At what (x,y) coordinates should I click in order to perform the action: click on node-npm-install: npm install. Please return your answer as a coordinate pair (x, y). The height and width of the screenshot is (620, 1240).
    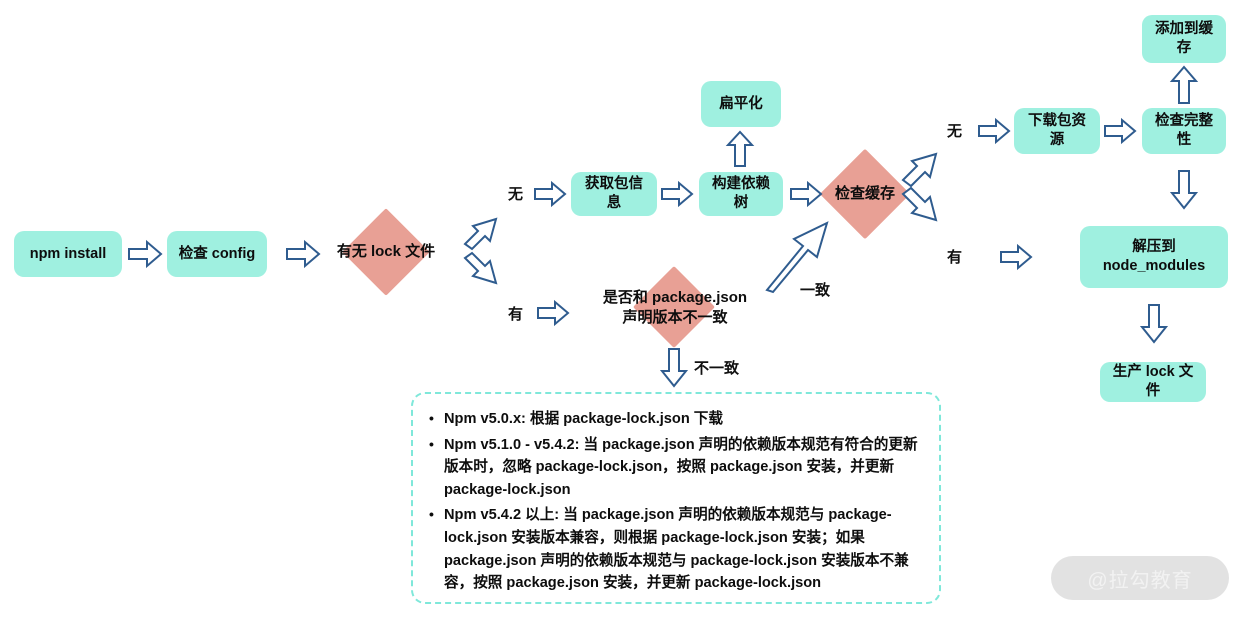
    Looking at the image, I should click on (68, 254).